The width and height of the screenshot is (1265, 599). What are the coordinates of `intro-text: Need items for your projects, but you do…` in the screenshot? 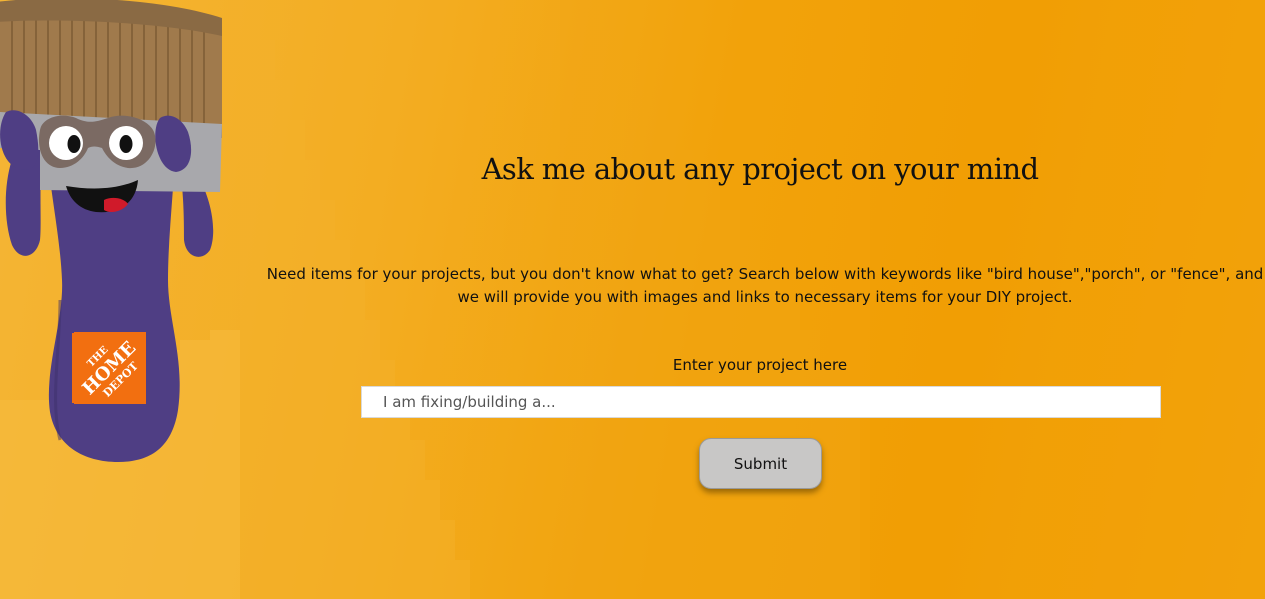 It's located at (765, 285).